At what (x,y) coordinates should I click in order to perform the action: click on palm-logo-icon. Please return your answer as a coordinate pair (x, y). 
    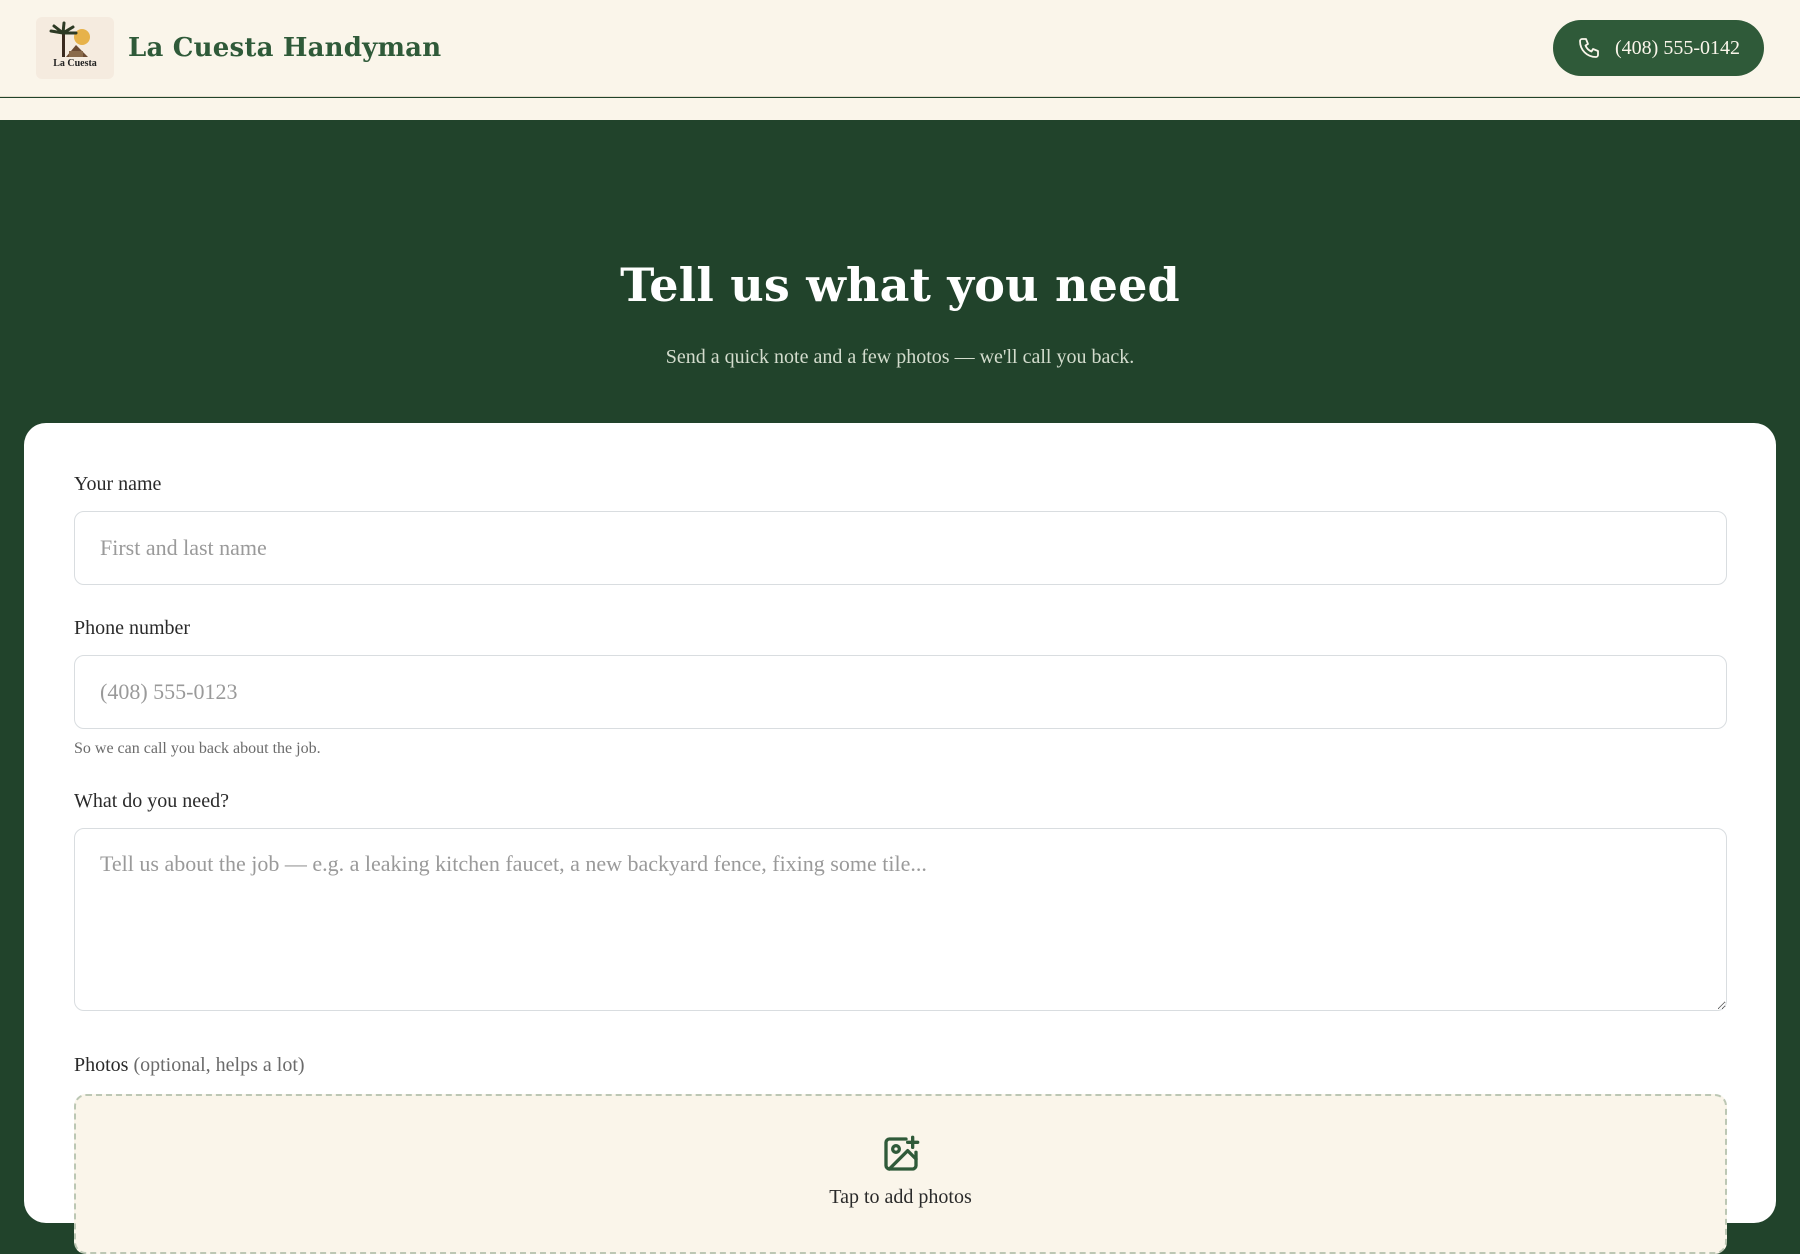
    Looking at the image, I should click on (69, 39).